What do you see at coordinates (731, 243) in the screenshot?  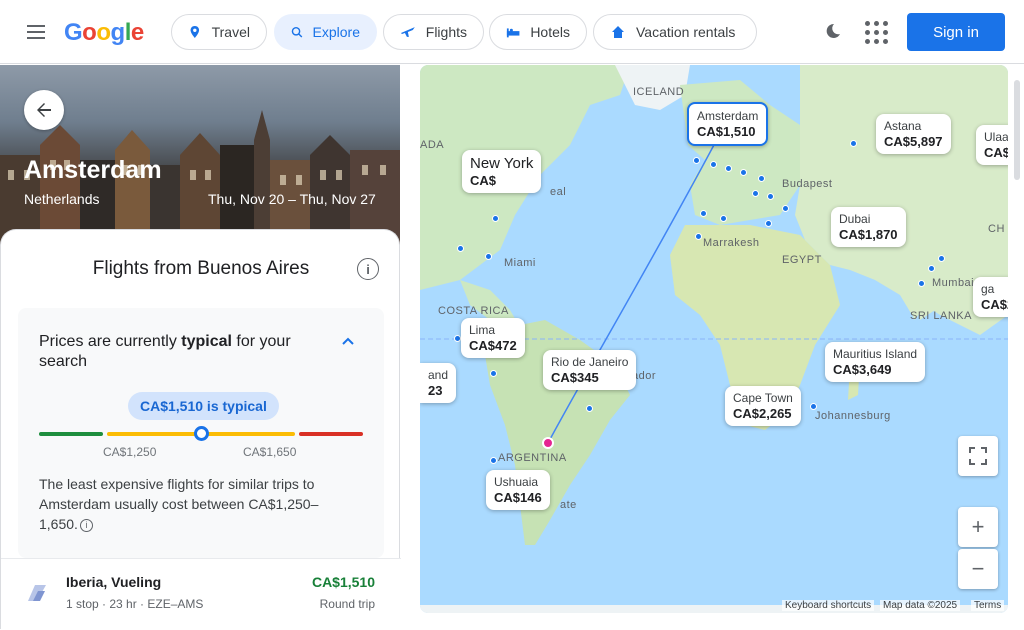 I see `map-label-marrakesh: Marrakesh` at bounding box center [731, 243].